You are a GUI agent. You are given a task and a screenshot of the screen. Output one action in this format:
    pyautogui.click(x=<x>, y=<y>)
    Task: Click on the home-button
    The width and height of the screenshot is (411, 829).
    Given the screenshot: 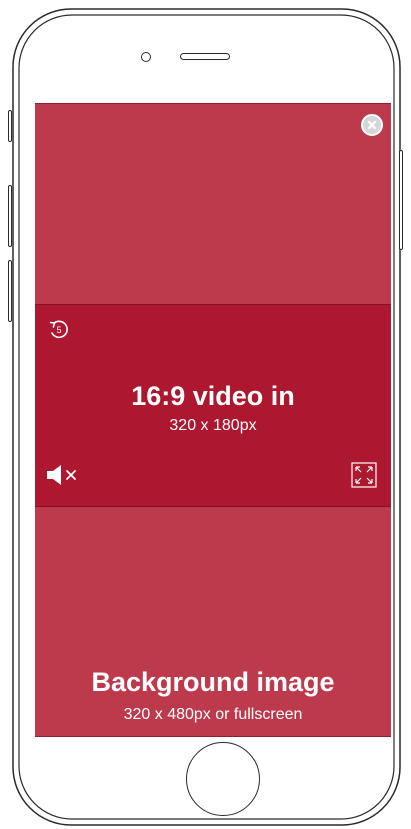 What is the action you would take?
    pyautogui.click(x=223, y=779)
    